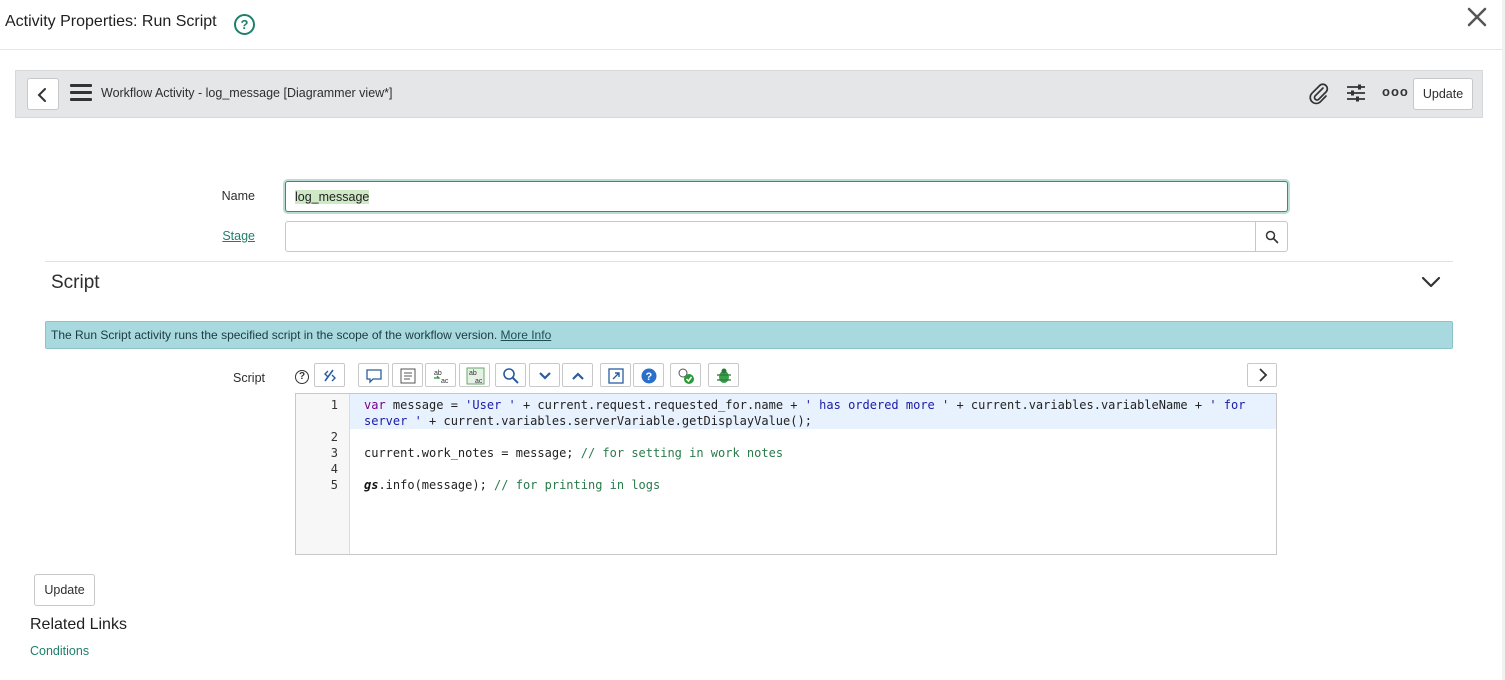 The width and height of the screenshot is (1505, 680). What do you see at coordinates (334, 405) in the screenshot?
I see `line-number: 1` at bounding box center [334, 405].